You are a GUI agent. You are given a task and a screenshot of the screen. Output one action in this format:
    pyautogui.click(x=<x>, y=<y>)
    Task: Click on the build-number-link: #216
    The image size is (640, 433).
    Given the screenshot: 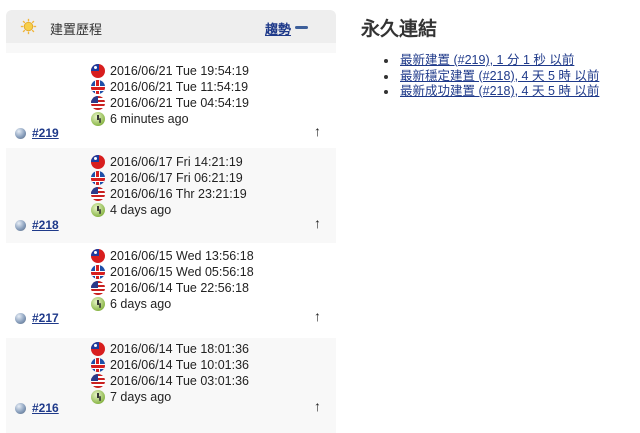 What is the action you would take?
    pyautogui.click(x=45, y=408)
    